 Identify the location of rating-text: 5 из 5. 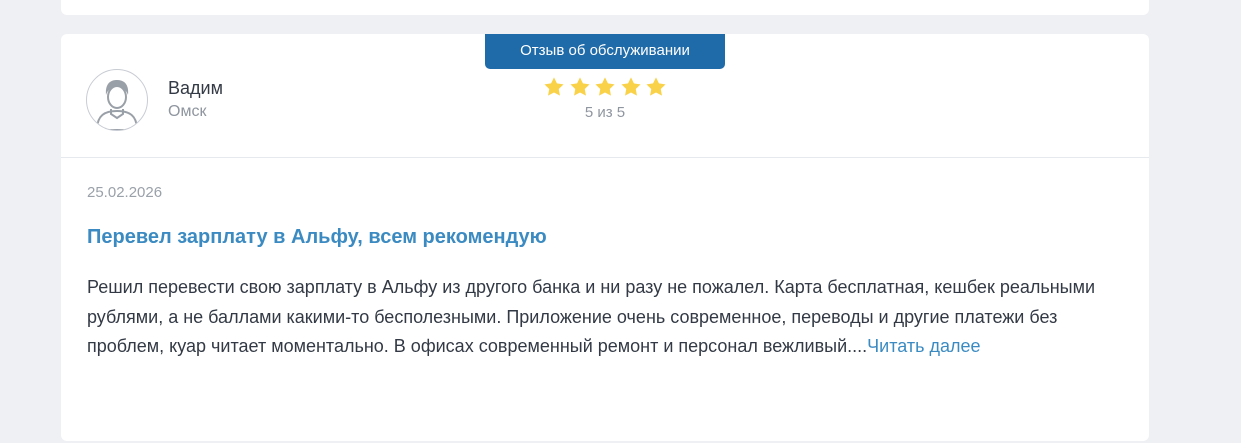
(605, 112).